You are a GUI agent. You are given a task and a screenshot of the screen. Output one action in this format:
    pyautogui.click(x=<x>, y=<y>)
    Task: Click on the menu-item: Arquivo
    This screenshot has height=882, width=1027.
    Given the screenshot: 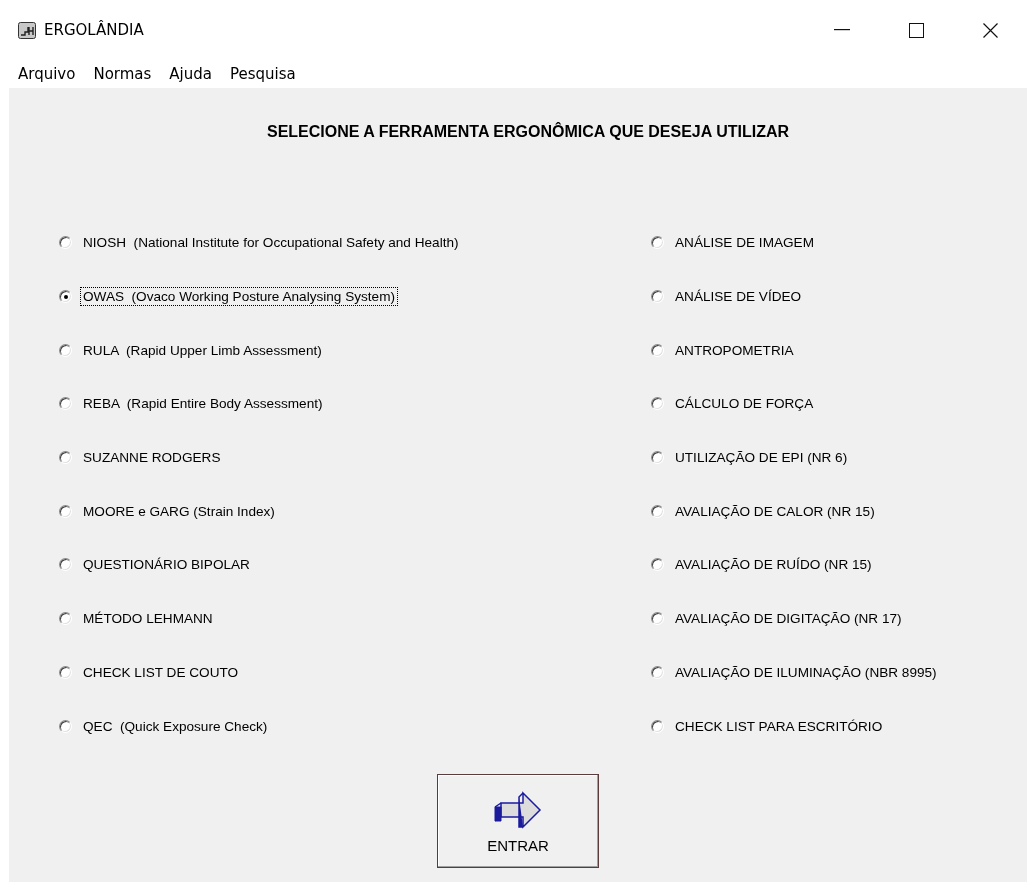 What is the action you would take?
    pyautogui.click(x=47, y=74)
    